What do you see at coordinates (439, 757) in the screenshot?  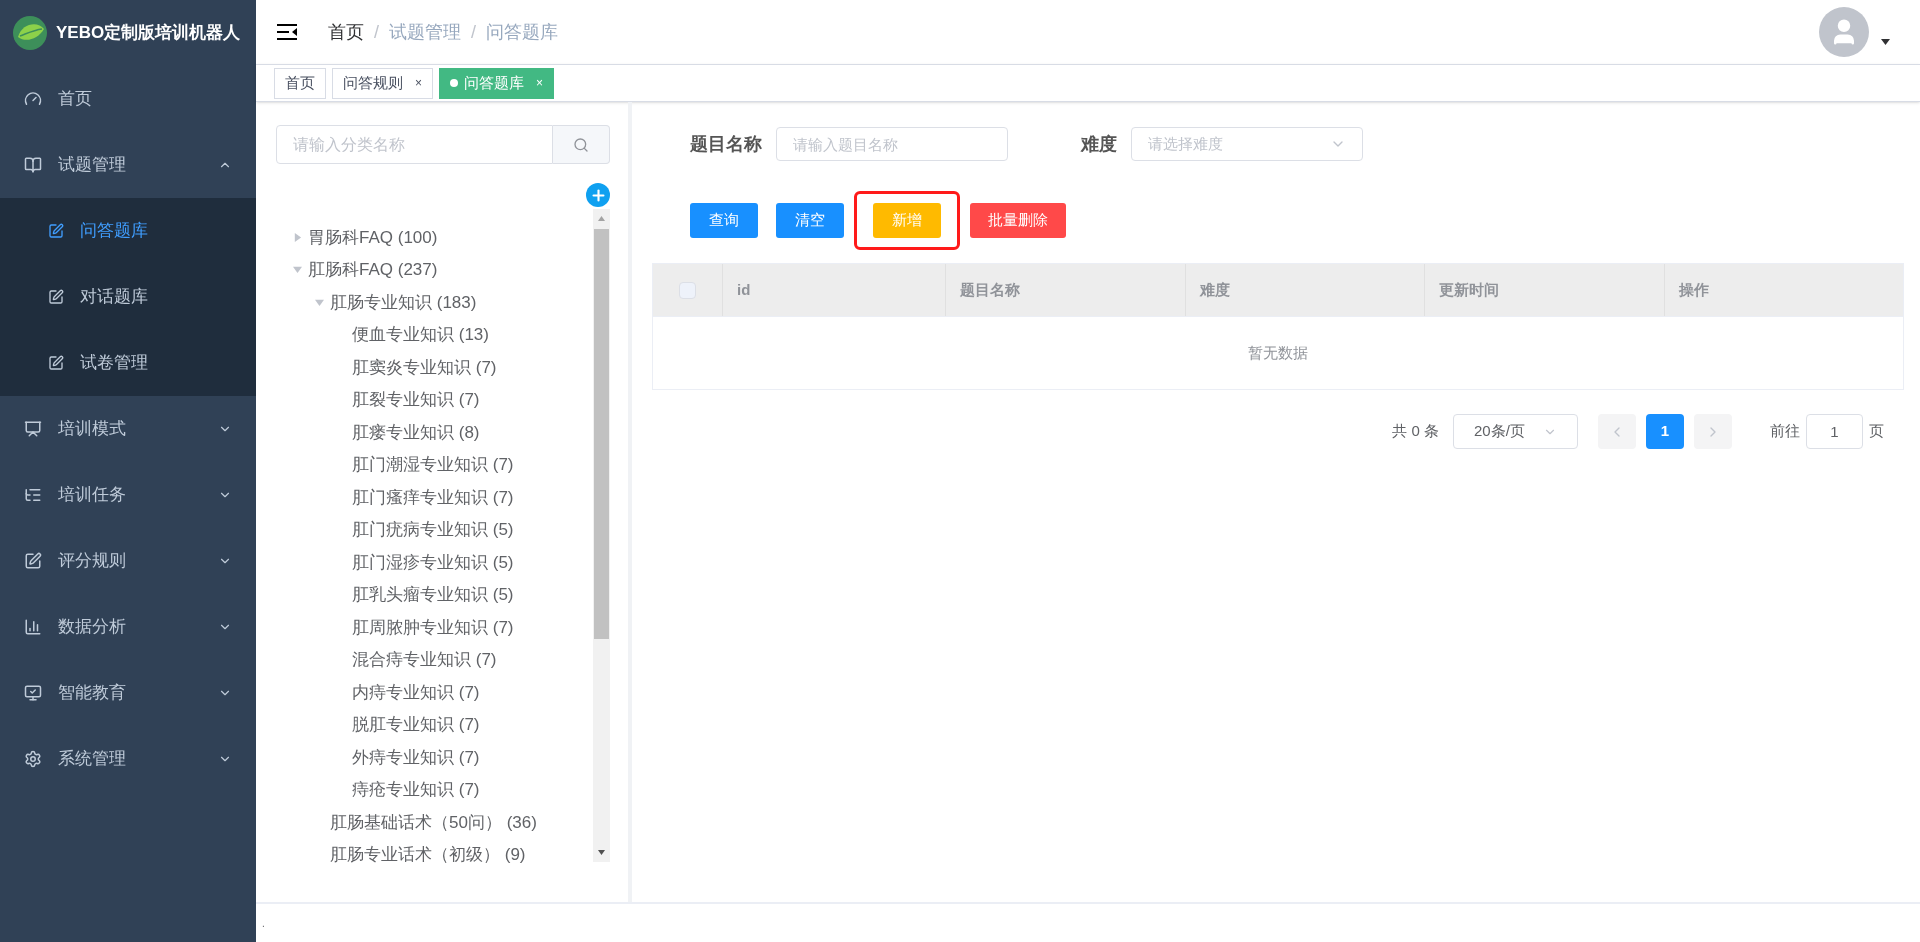 I see `tree-node: 外痔专业知识 (7)` at bounding box center [439, 757].